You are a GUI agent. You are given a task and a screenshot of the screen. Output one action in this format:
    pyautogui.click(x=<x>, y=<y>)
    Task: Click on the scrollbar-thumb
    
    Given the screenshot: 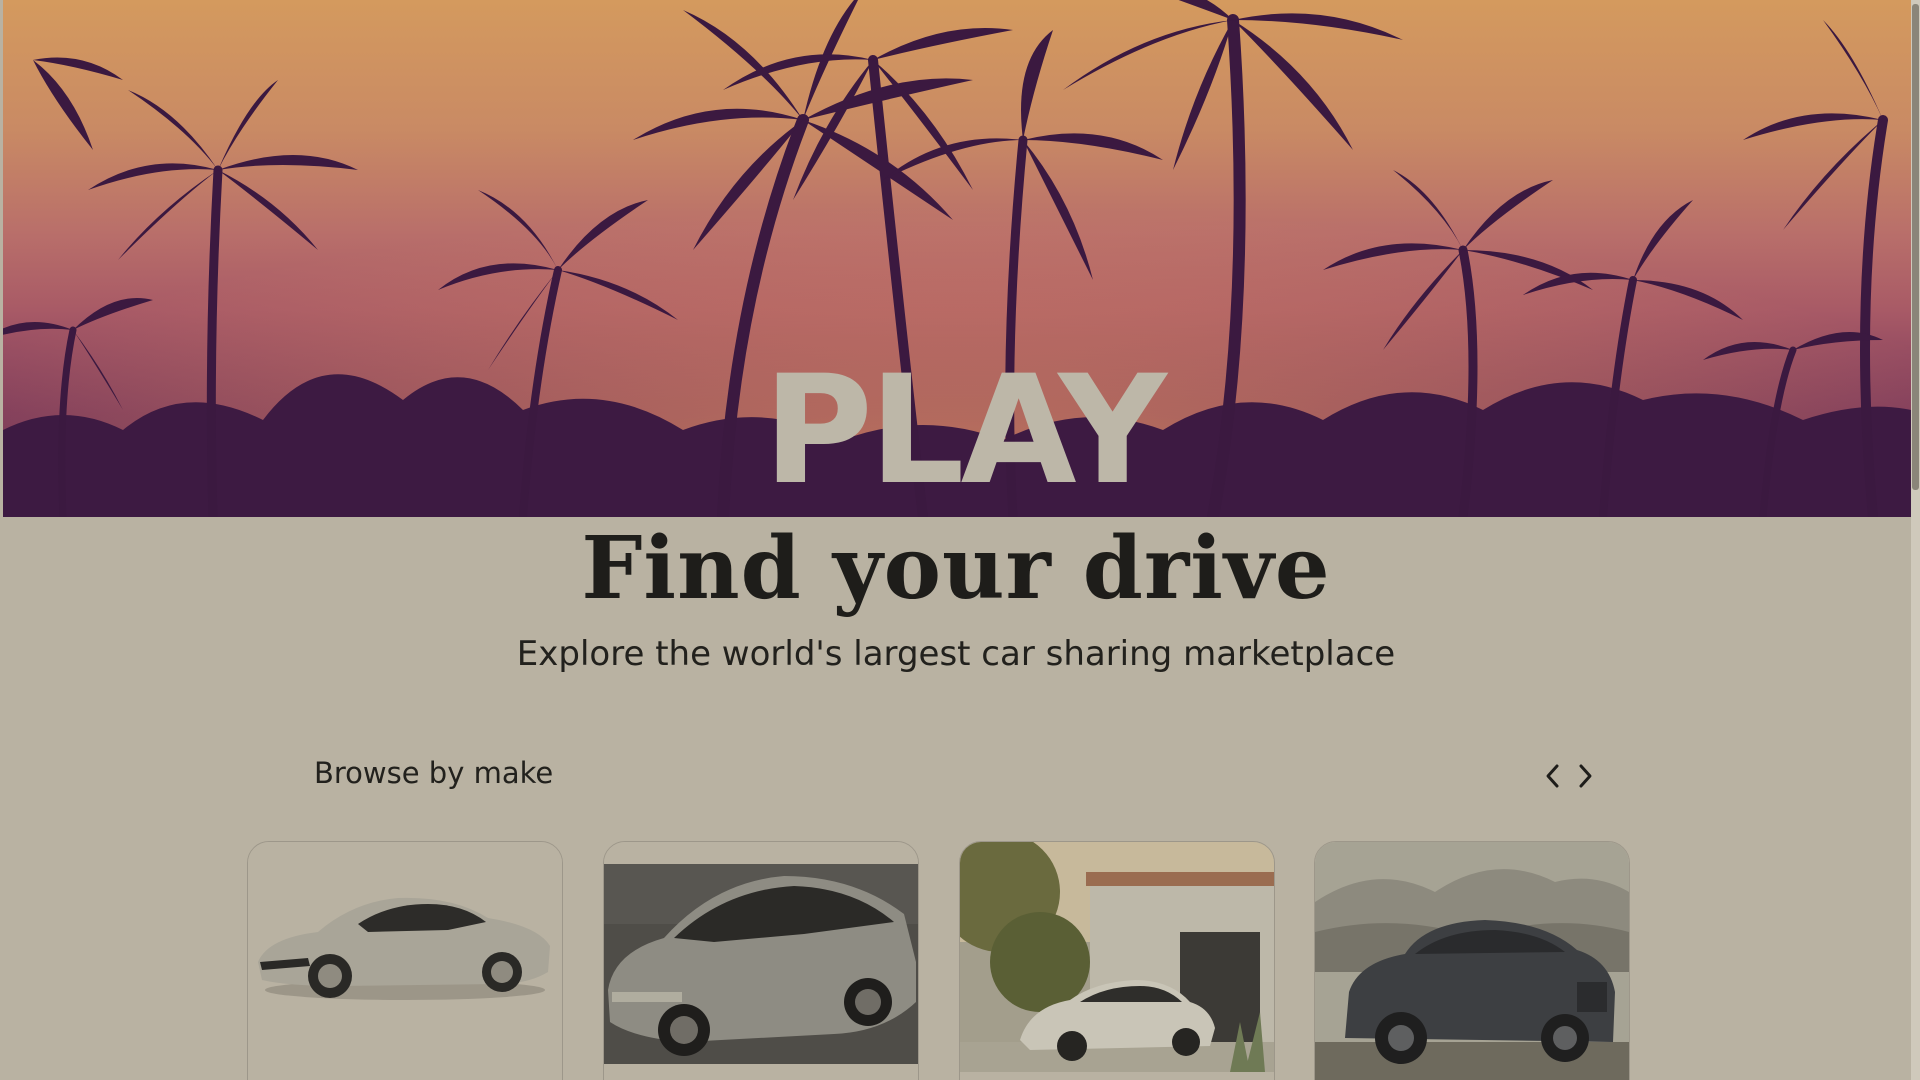 What is the action you would take?
    pyautogui.click(x=1915, y=247)
    